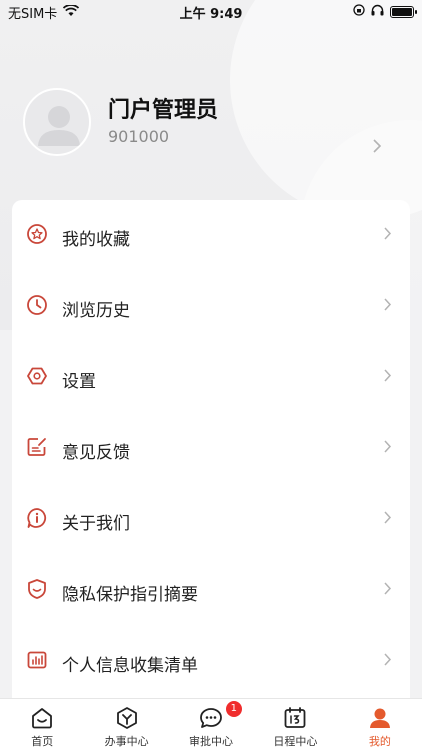 This screenshot has width=422, height=750. I want to click on menu-label: 关于我们, so click(96, 524).